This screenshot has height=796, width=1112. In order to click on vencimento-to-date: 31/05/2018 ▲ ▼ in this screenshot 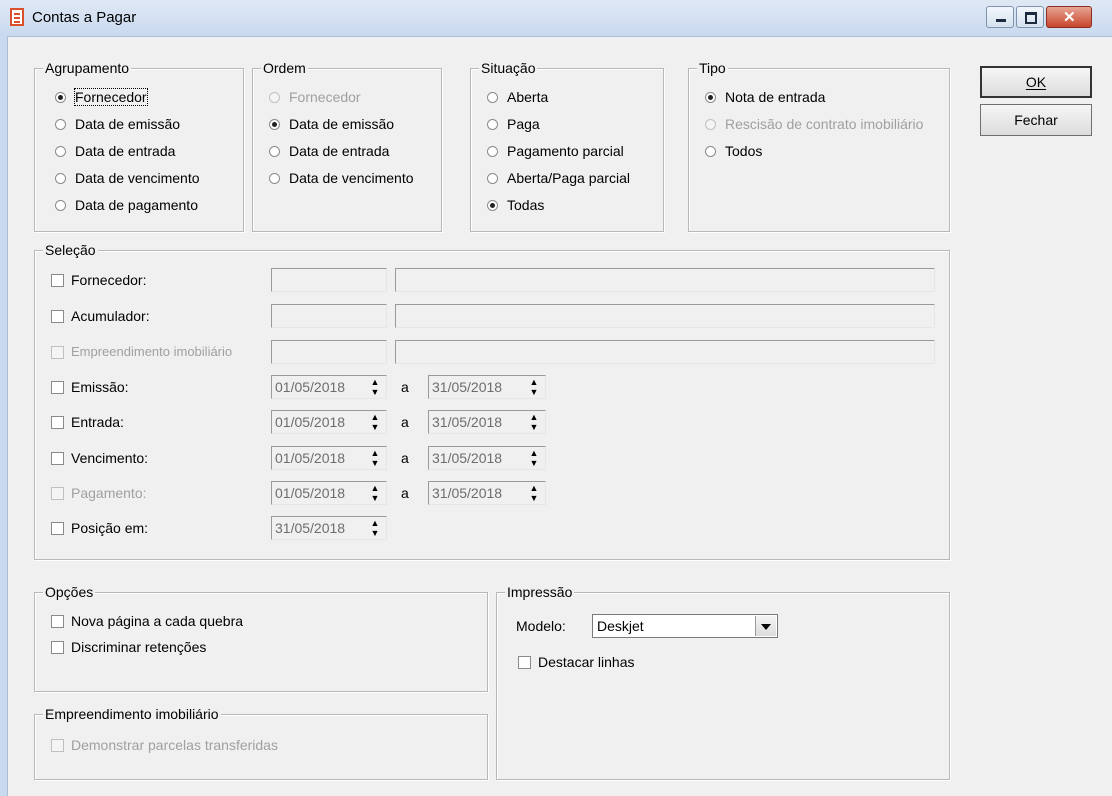, I will do `click(487, 458)`.